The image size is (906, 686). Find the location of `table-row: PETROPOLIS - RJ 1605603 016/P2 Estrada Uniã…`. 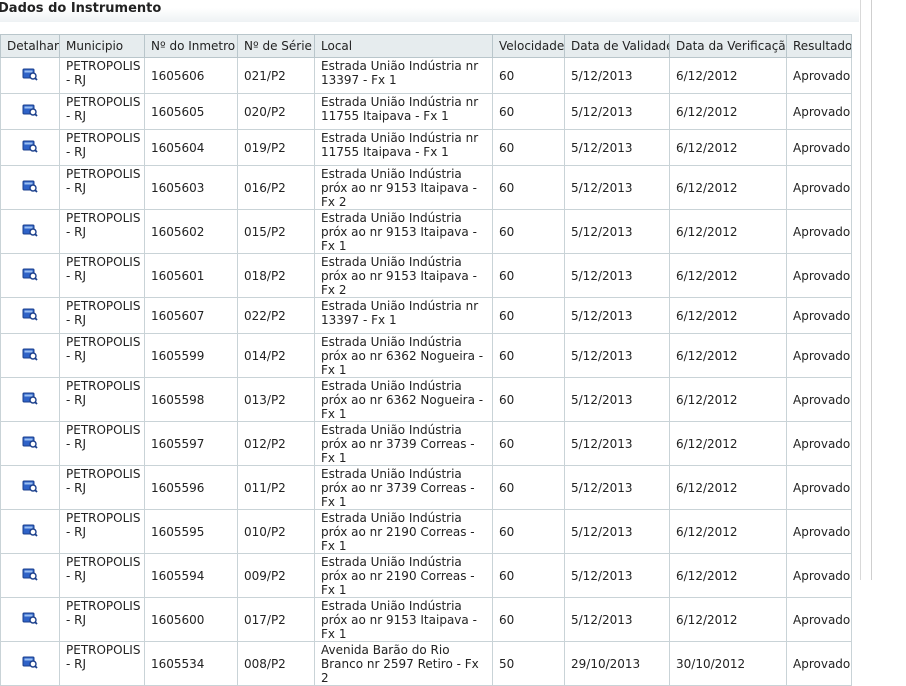

table-row: PETROPOLIS - RJ 1605603 016/P2 Estrada Uniã… is located at coordinates (426, 187).